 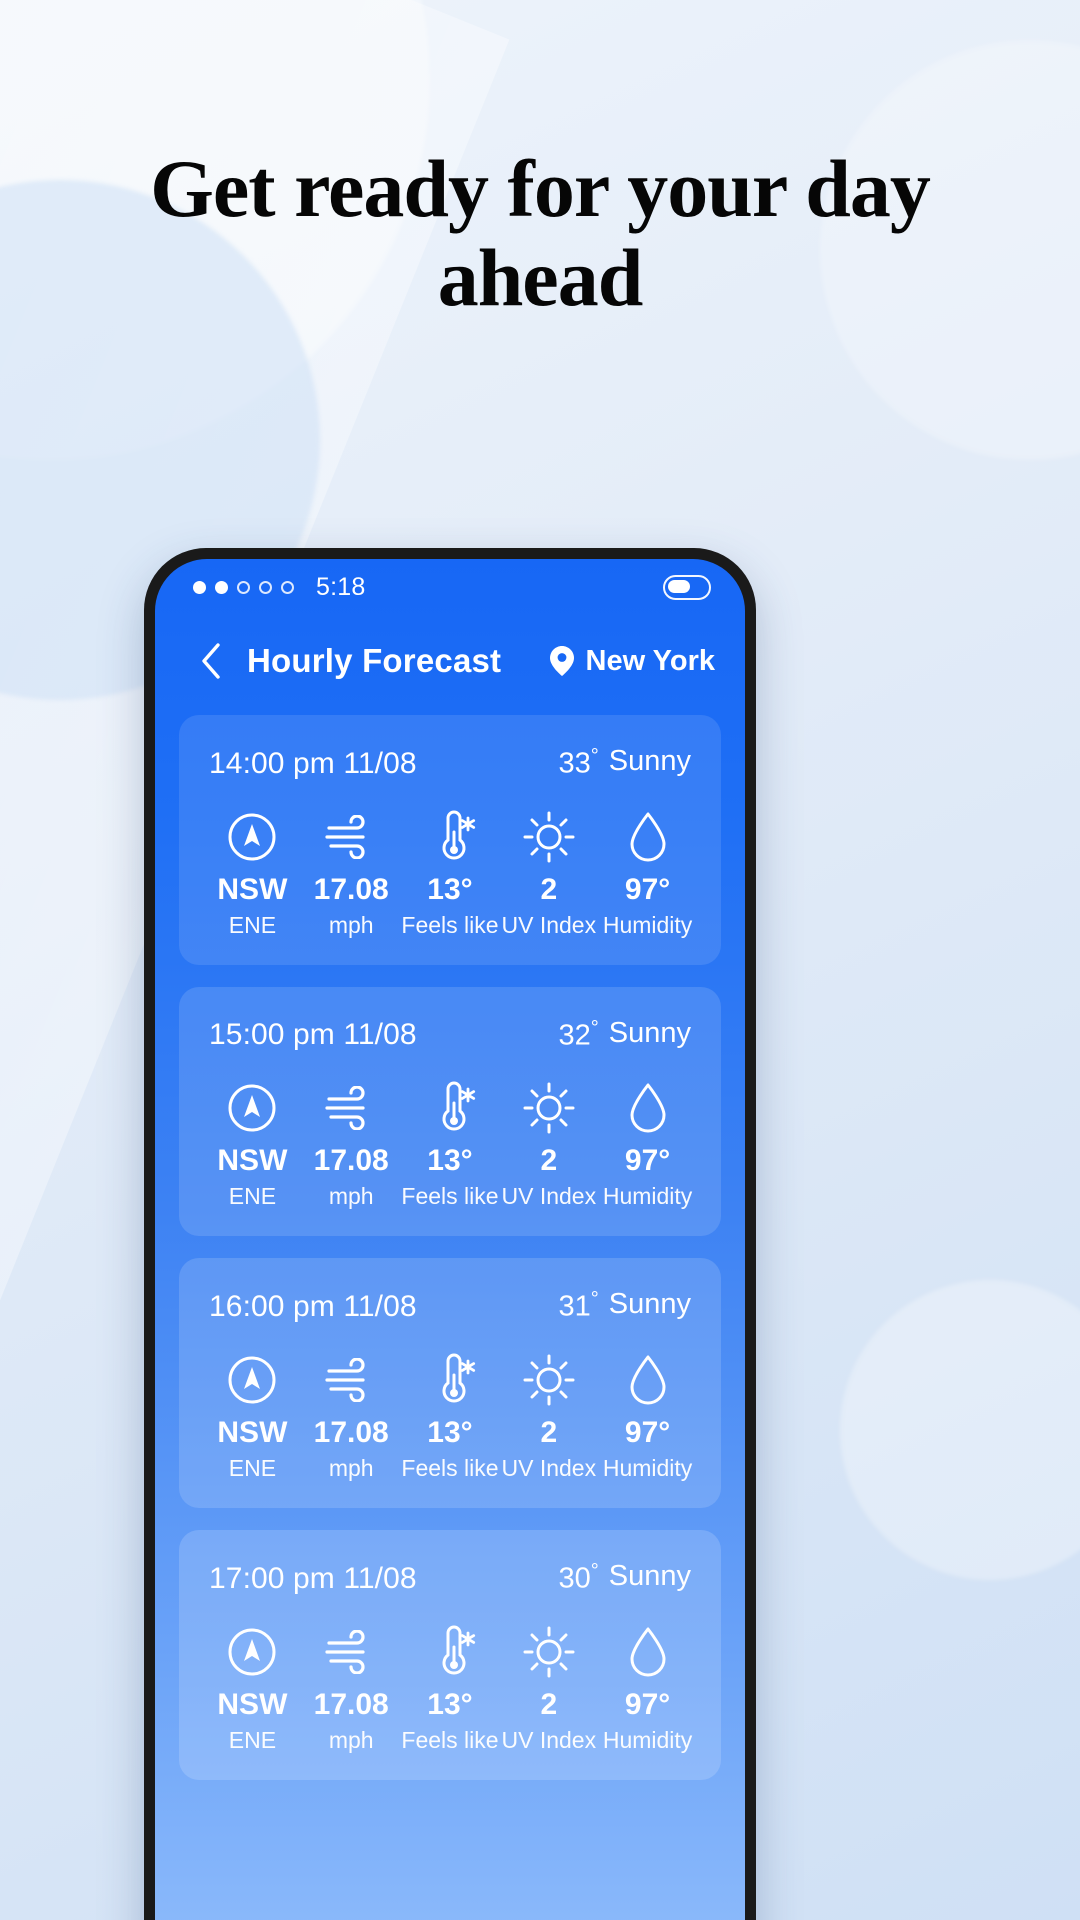 I want to click on metric-wind-speed: 17.08 mph, so click(x=351, y=875).